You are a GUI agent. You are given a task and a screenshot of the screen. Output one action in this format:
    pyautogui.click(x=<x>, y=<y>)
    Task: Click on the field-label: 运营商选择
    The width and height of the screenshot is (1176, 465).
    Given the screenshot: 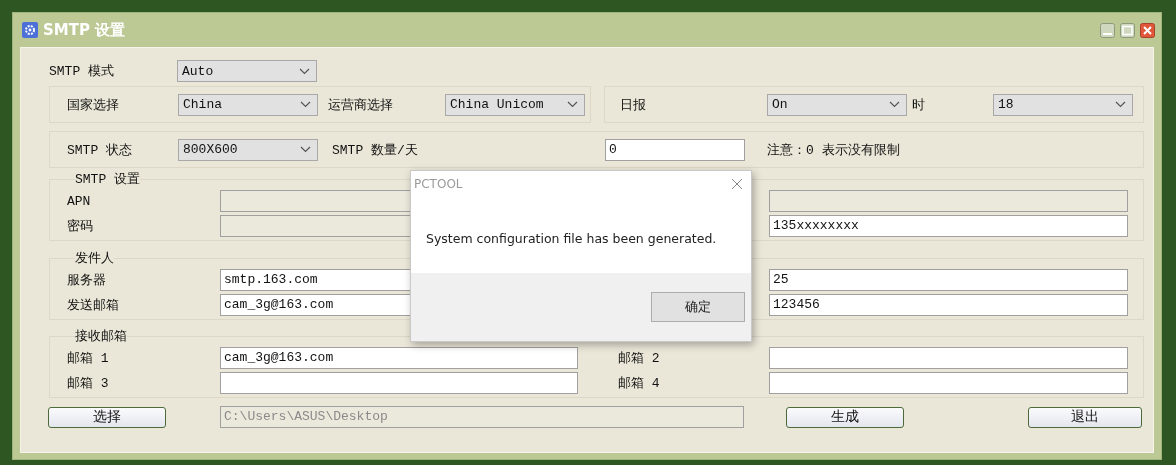 What is the action you would take?
    pyautogui.click(x=361, y=105)
    